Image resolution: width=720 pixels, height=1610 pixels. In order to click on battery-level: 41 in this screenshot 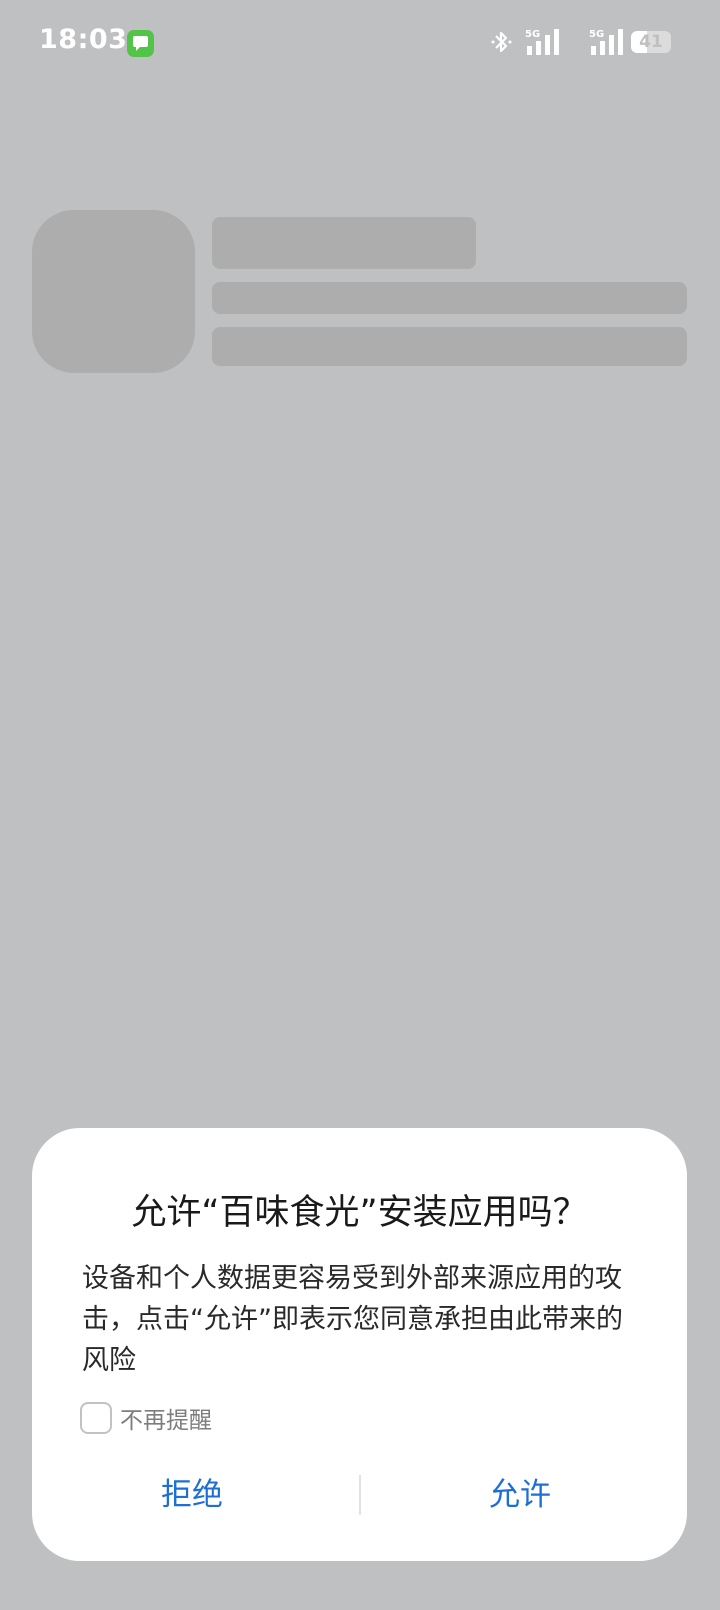, I will do `click(651, 42)`.